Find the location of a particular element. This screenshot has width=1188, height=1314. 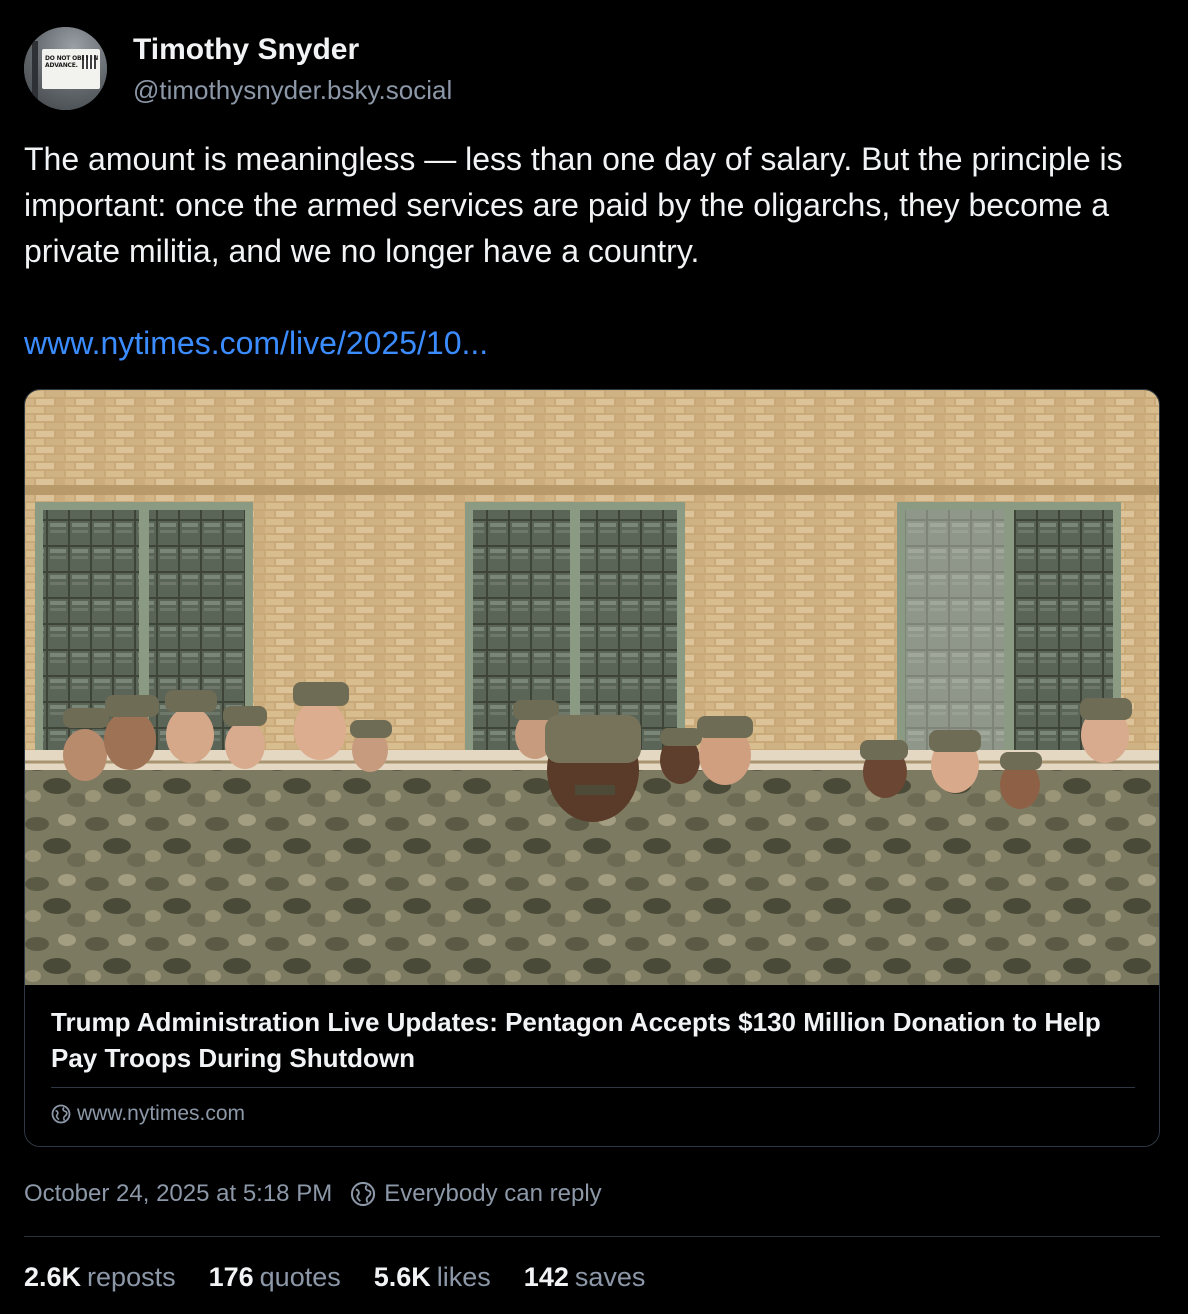

qr-code-icon is located at coordinates (89, 62).